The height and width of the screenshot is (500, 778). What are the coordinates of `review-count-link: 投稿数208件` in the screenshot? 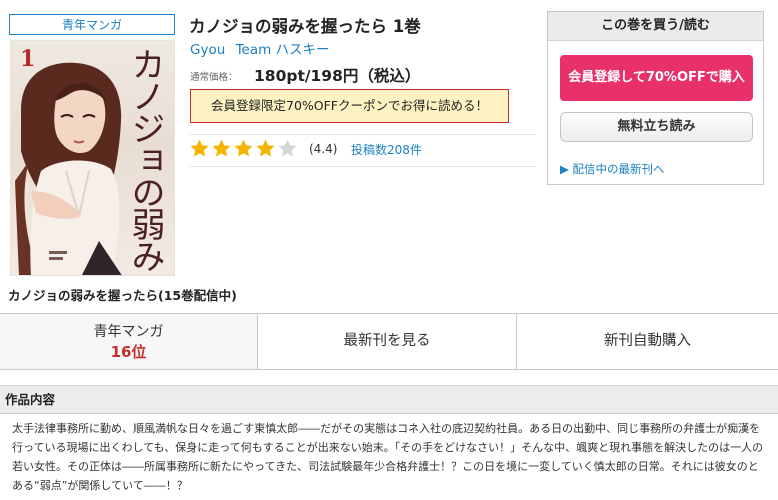 It's located at (386, 149).